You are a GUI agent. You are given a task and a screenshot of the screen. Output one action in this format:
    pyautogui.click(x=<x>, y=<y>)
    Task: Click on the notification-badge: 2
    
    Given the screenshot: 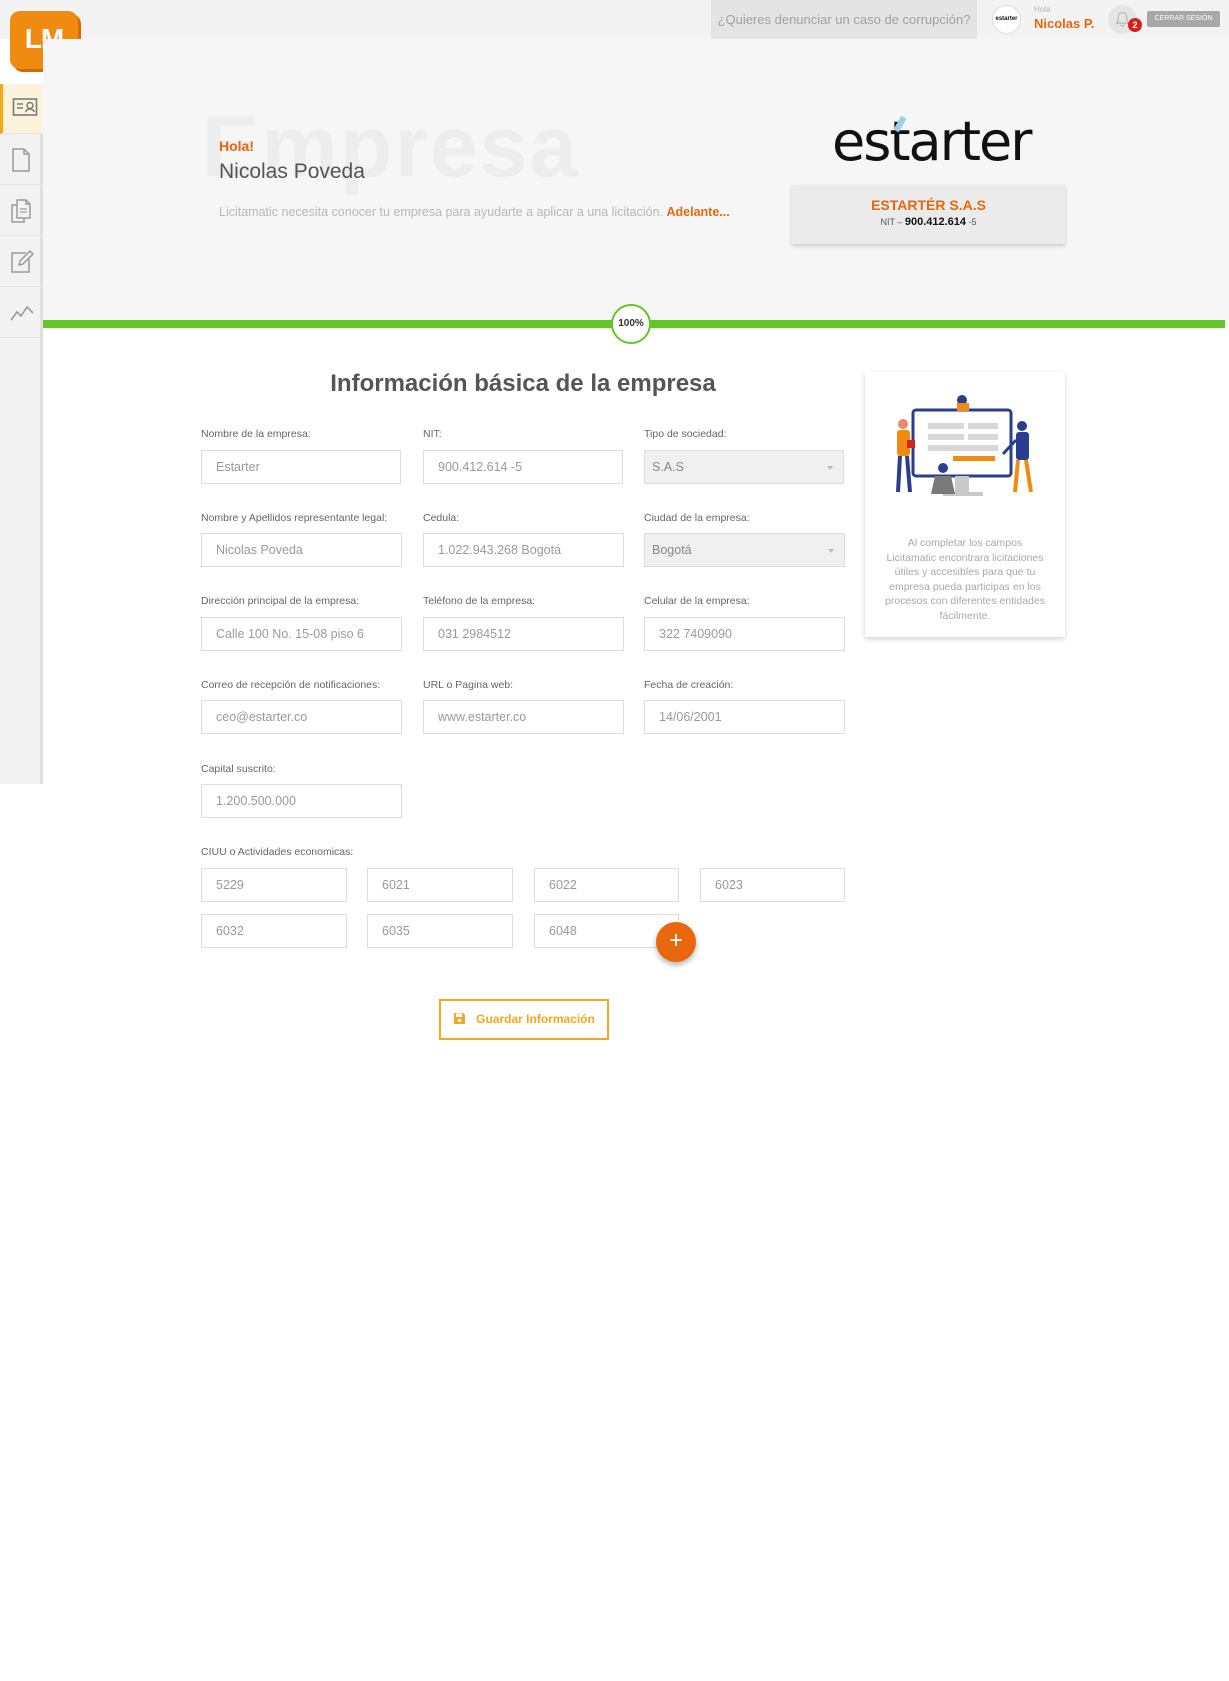 What is the action you would take?
    pyautogui.click(x=1135, y=25)
    